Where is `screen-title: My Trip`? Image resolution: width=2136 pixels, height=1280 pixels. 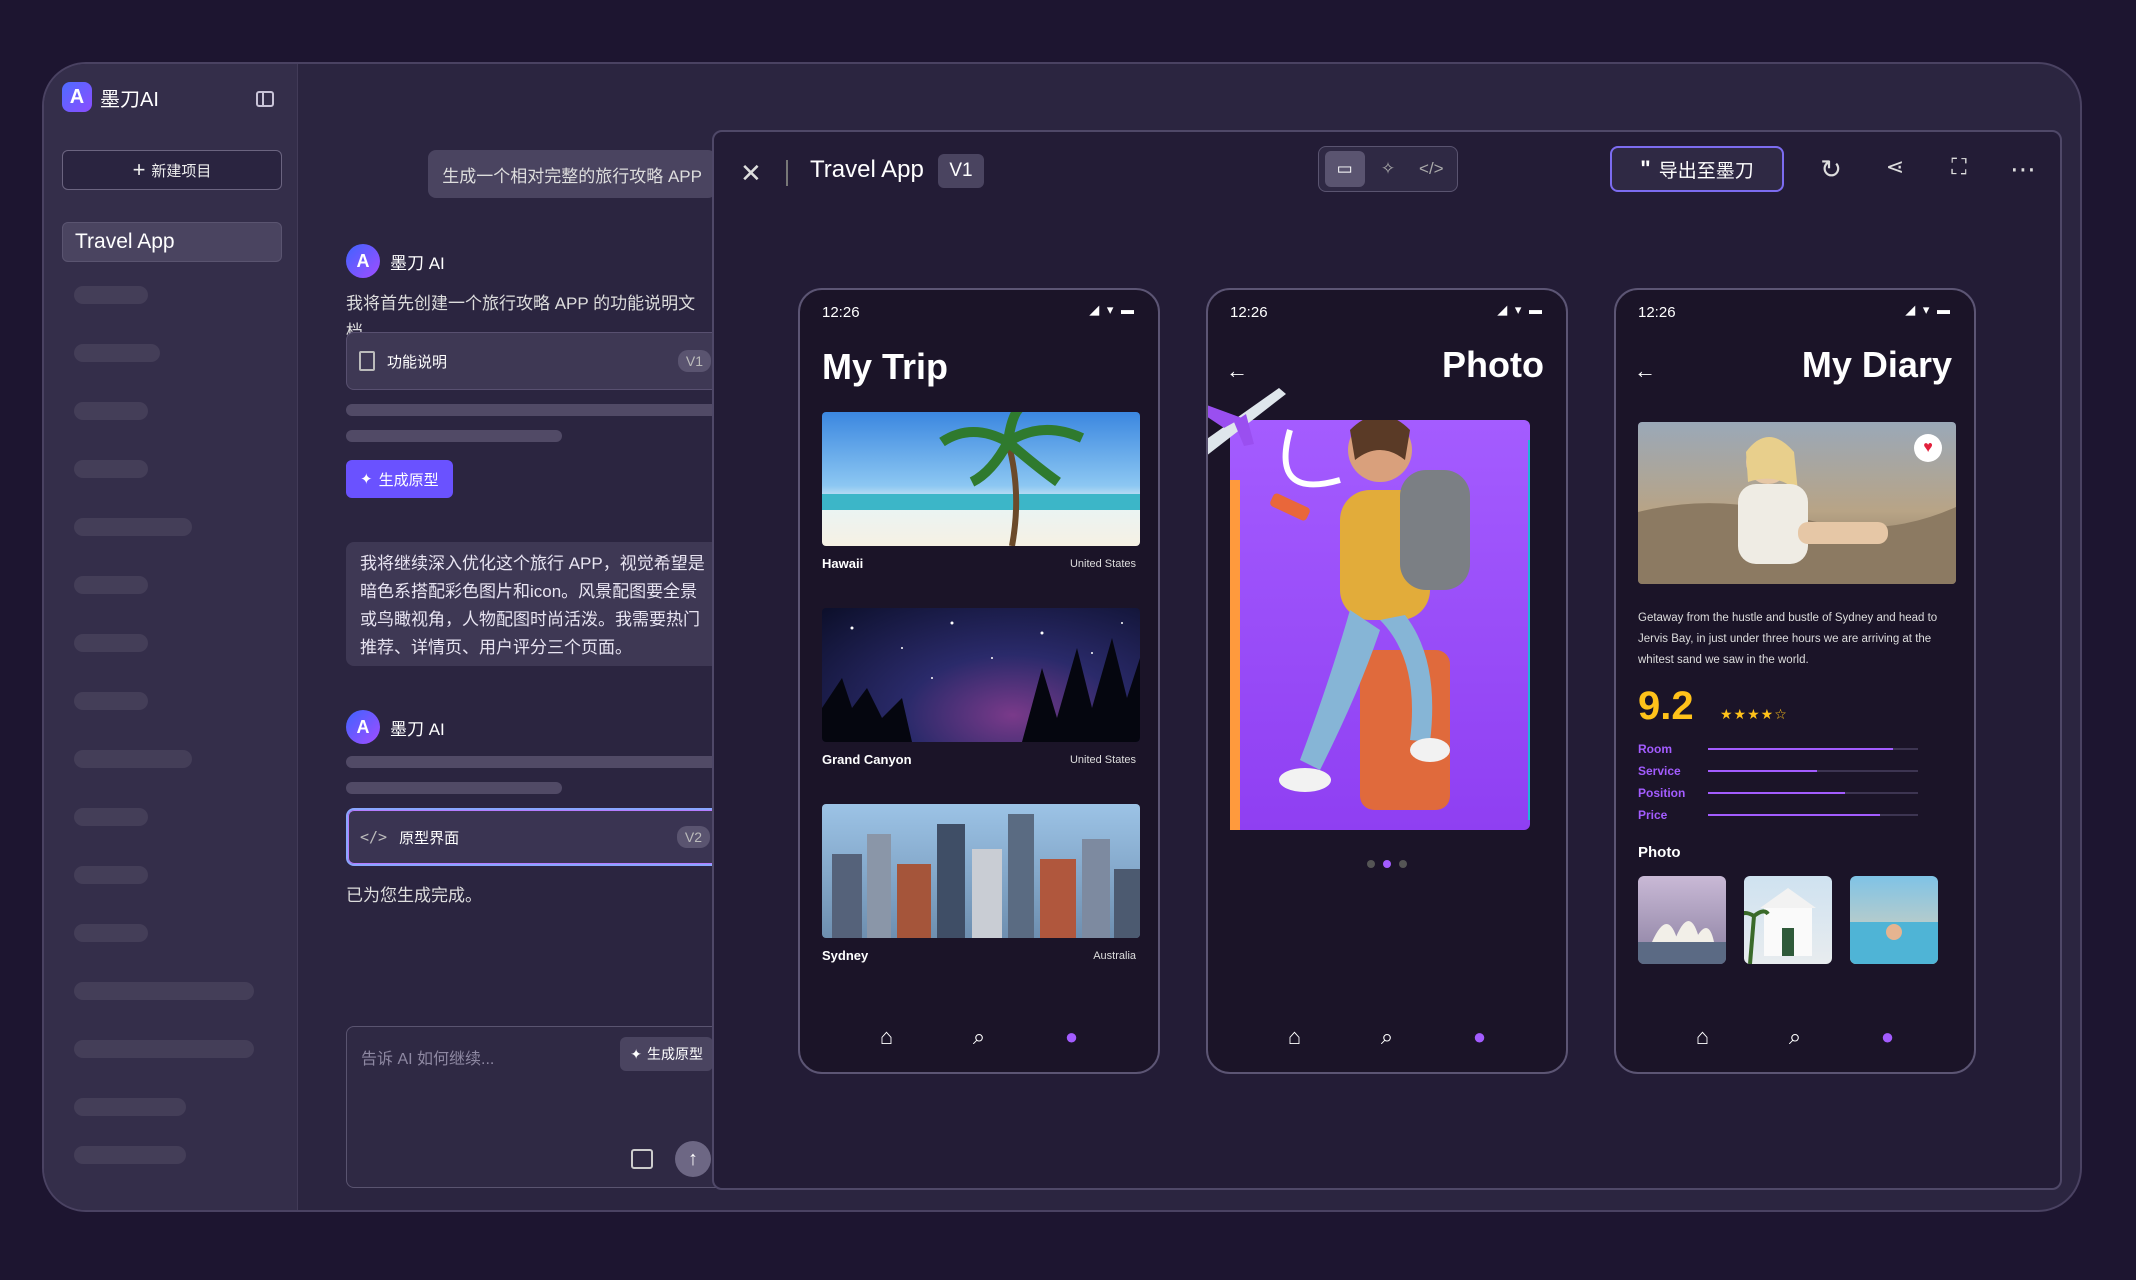
screen-title: My Trip is located at coordinates (885, 366).